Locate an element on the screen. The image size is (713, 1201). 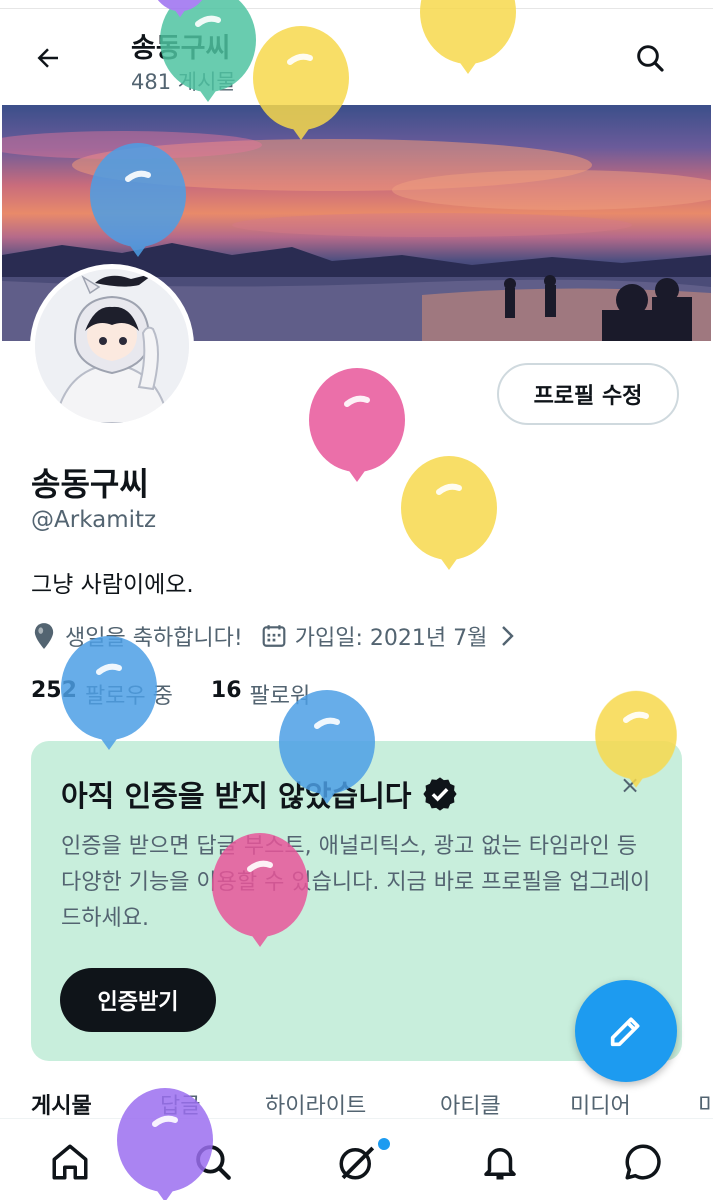
compose-button is located at coordinates (626, 1031).